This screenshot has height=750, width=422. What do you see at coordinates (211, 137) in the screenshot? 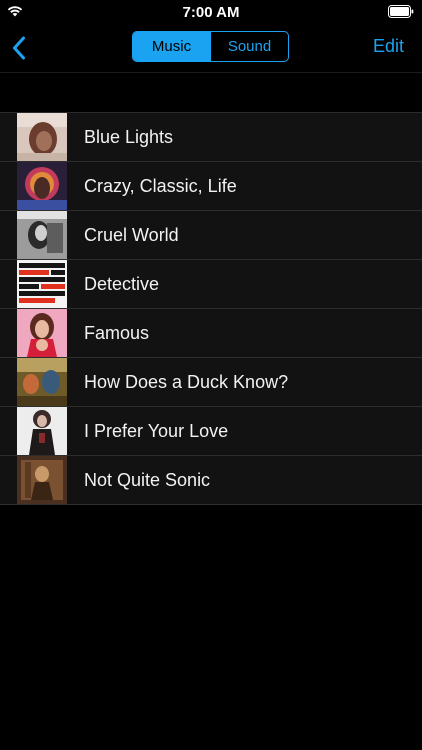
I see `list-item: Blue Lights` at bounding box center [211, 137].